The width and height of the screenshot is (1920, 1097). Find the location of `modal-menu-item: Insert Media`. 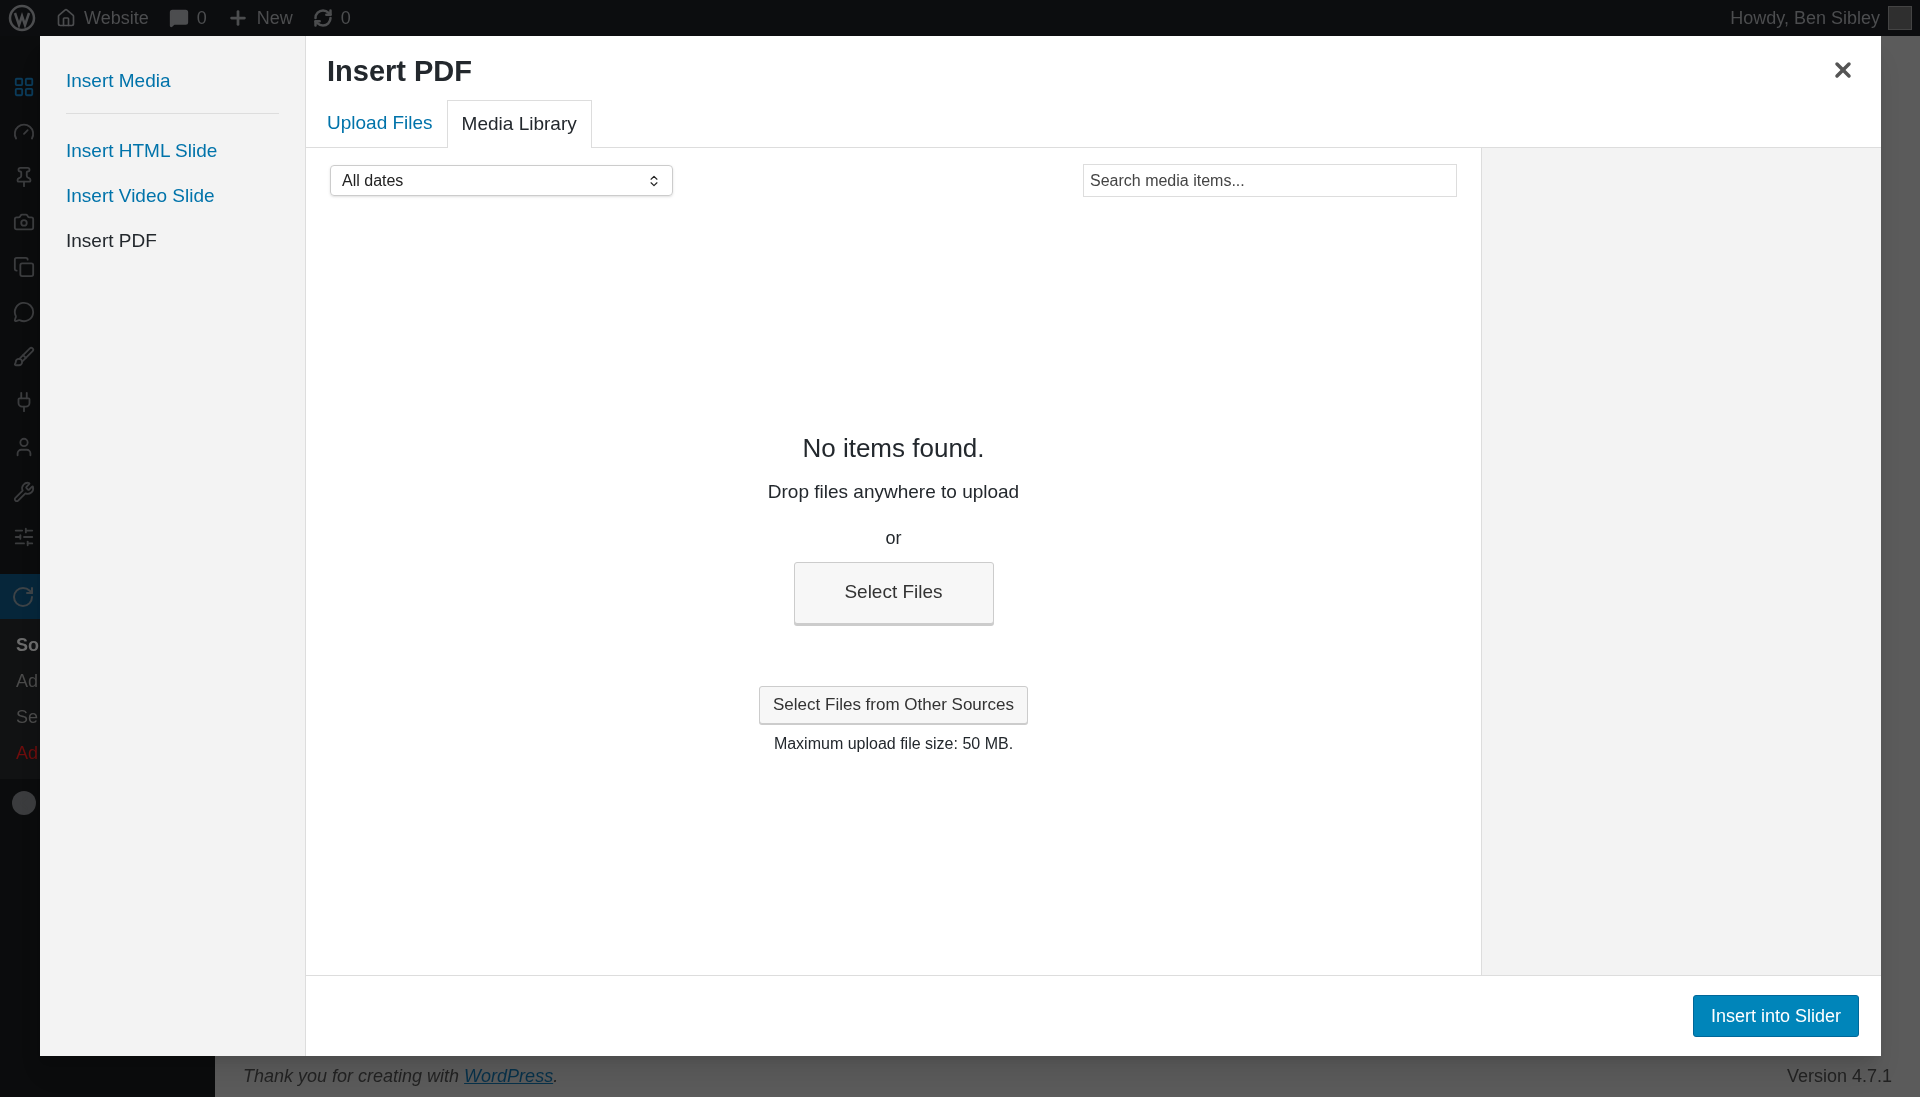

modal-menu-item: Insert Media is located at coordinates (172, 80).